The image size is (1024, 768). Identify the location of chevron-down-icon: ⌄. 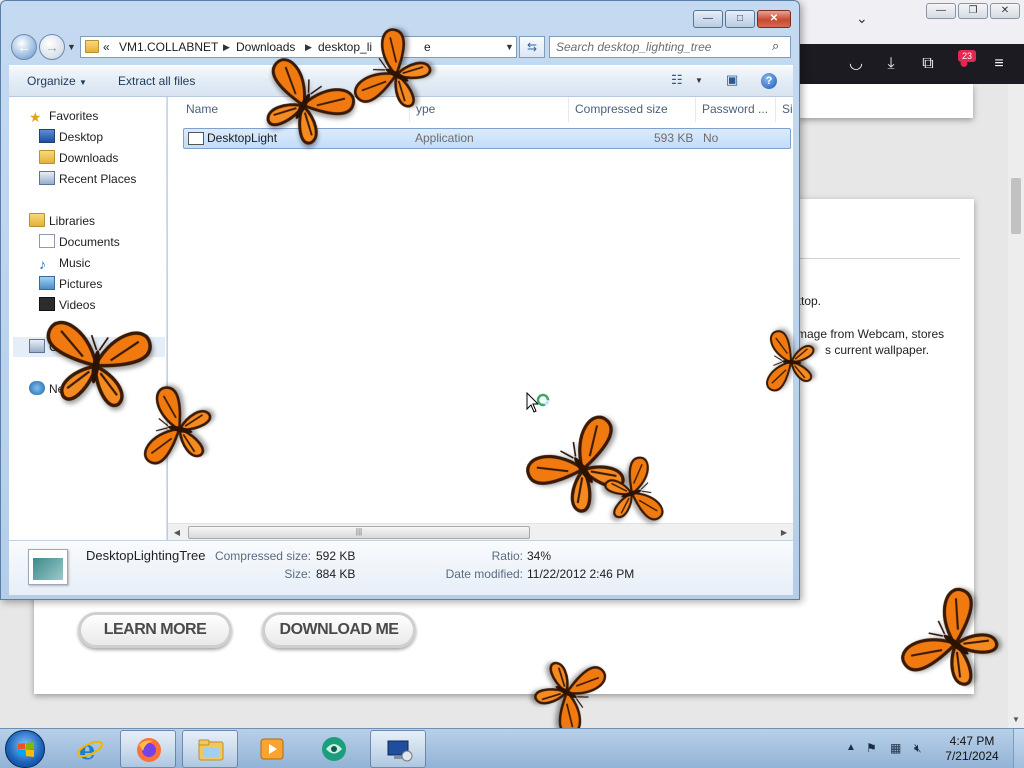
(864, 20).